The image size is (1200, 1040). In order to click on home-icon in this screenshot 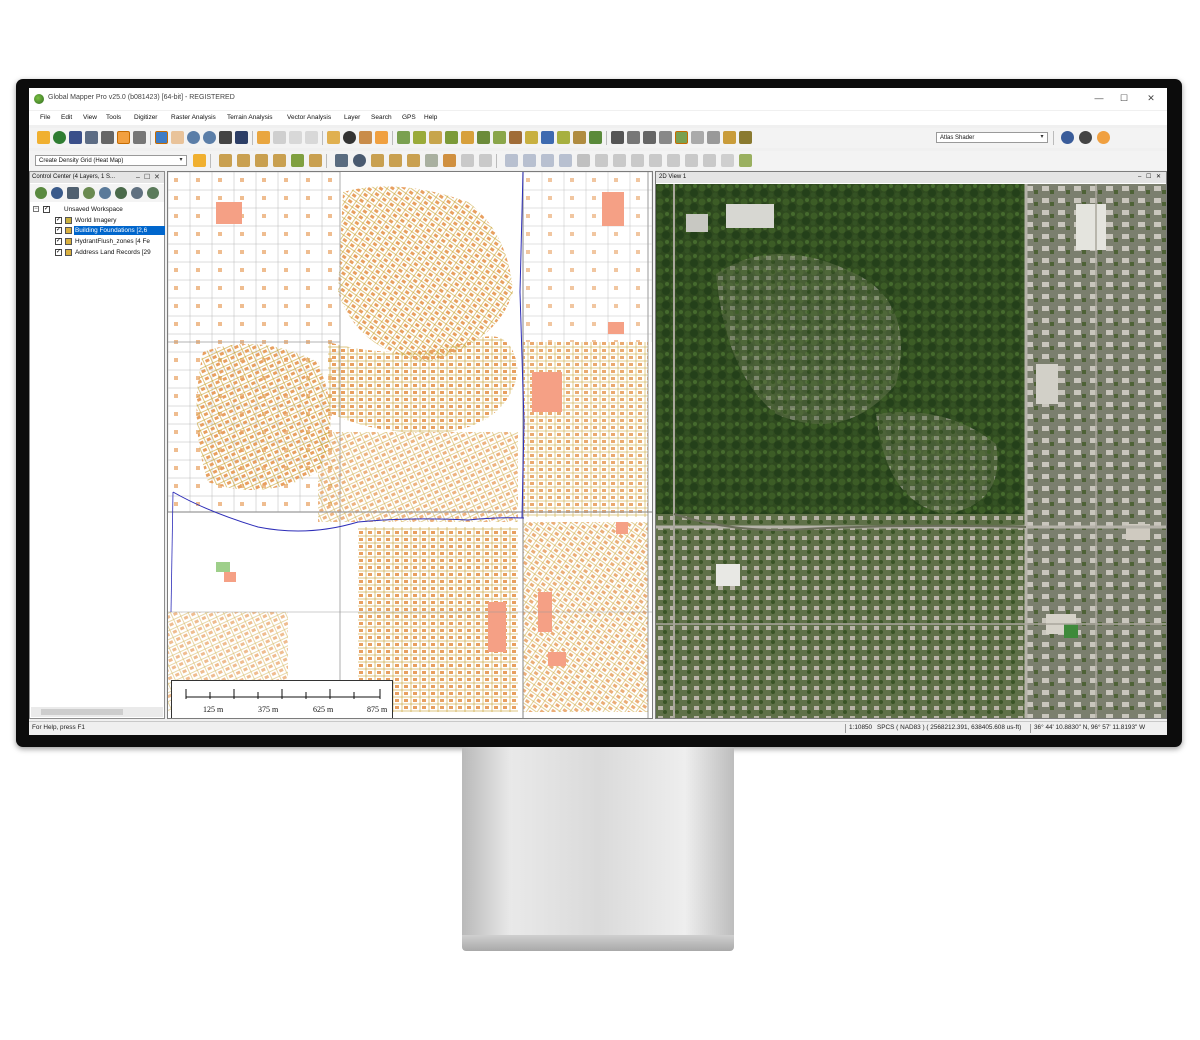, I will do `click(241, 137)`.